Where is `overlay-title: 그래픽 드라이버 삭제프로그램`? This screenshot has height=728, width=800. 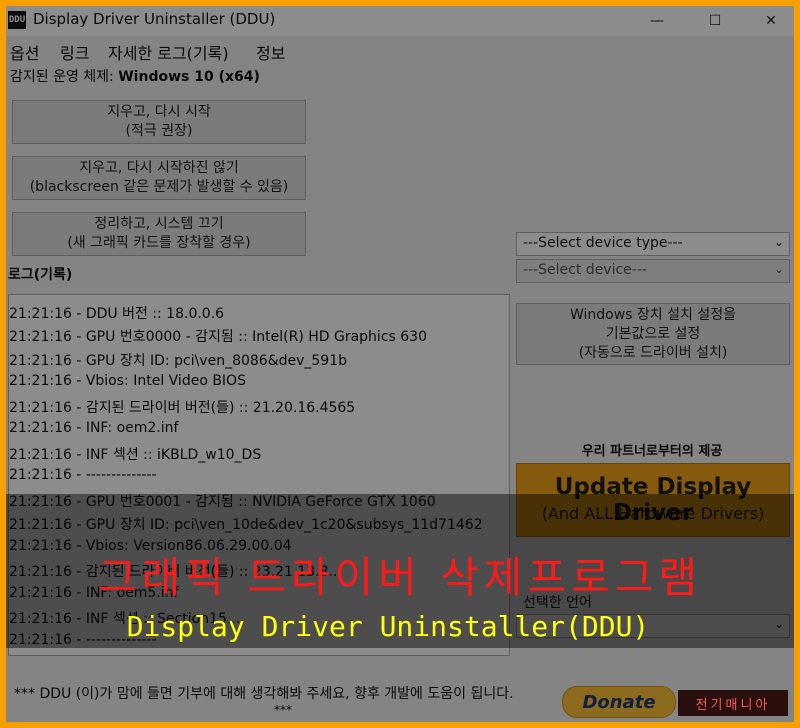
overlay-title: 그래픽 드라이버 삭제프로그램 is located at coordinates (400, 577).